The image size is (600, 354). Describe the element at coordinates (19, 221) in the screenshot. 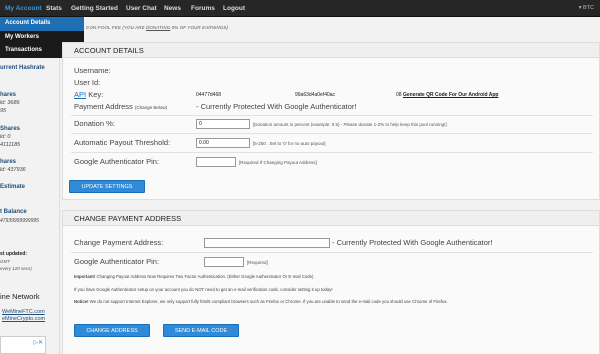

I see `balance-value: 47939999999995` at that location.